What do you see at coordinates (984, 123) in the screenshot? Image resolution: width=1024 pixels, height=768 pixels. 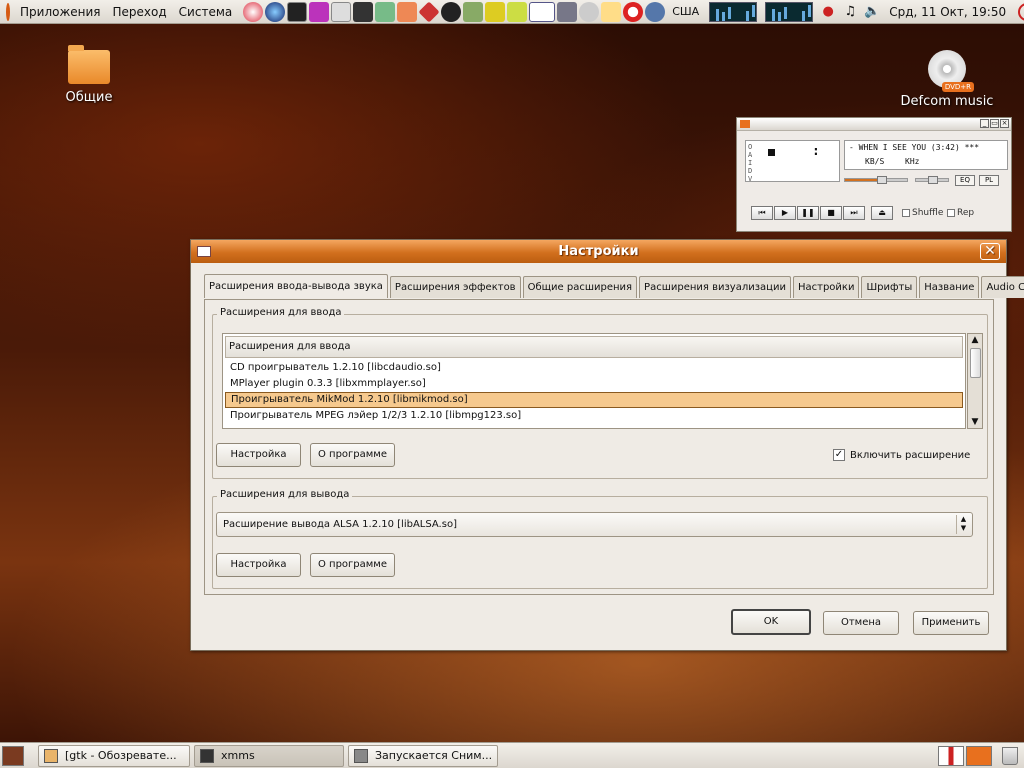 I see `minimize-icon: _` at bounding box center [984, 123].